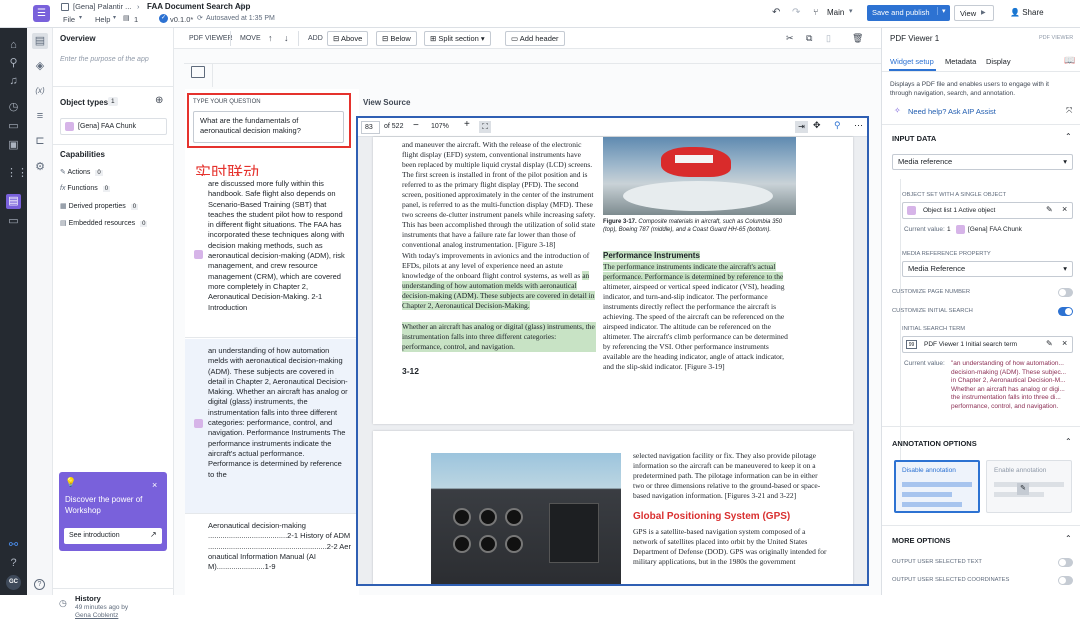  I want to click on copy-icon: ⧉, so click(809, 38).